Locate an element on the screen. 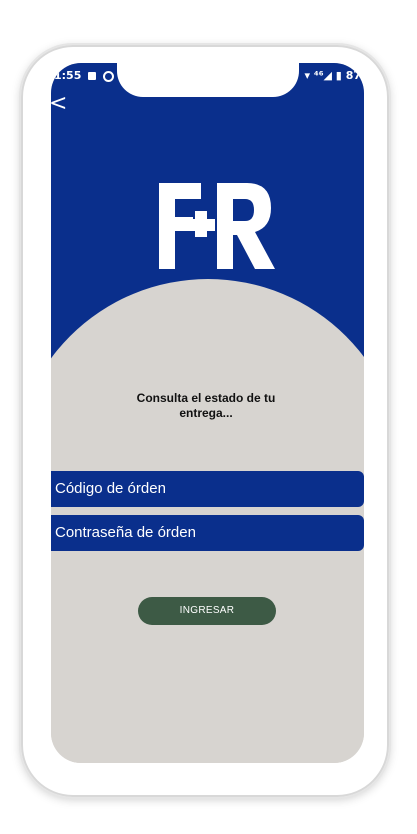 The image size is (417, 834). notification-icon is located at coordinates (92, 76).